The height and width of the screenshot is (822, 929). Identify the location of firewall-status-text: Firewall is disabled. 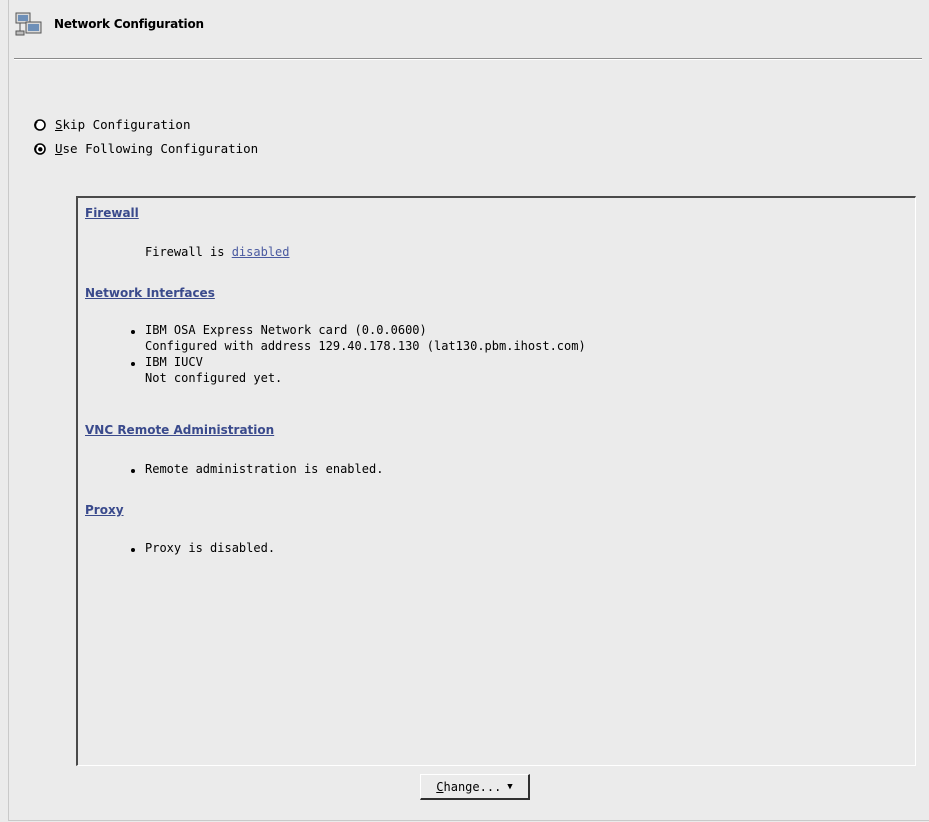
(217, 252).